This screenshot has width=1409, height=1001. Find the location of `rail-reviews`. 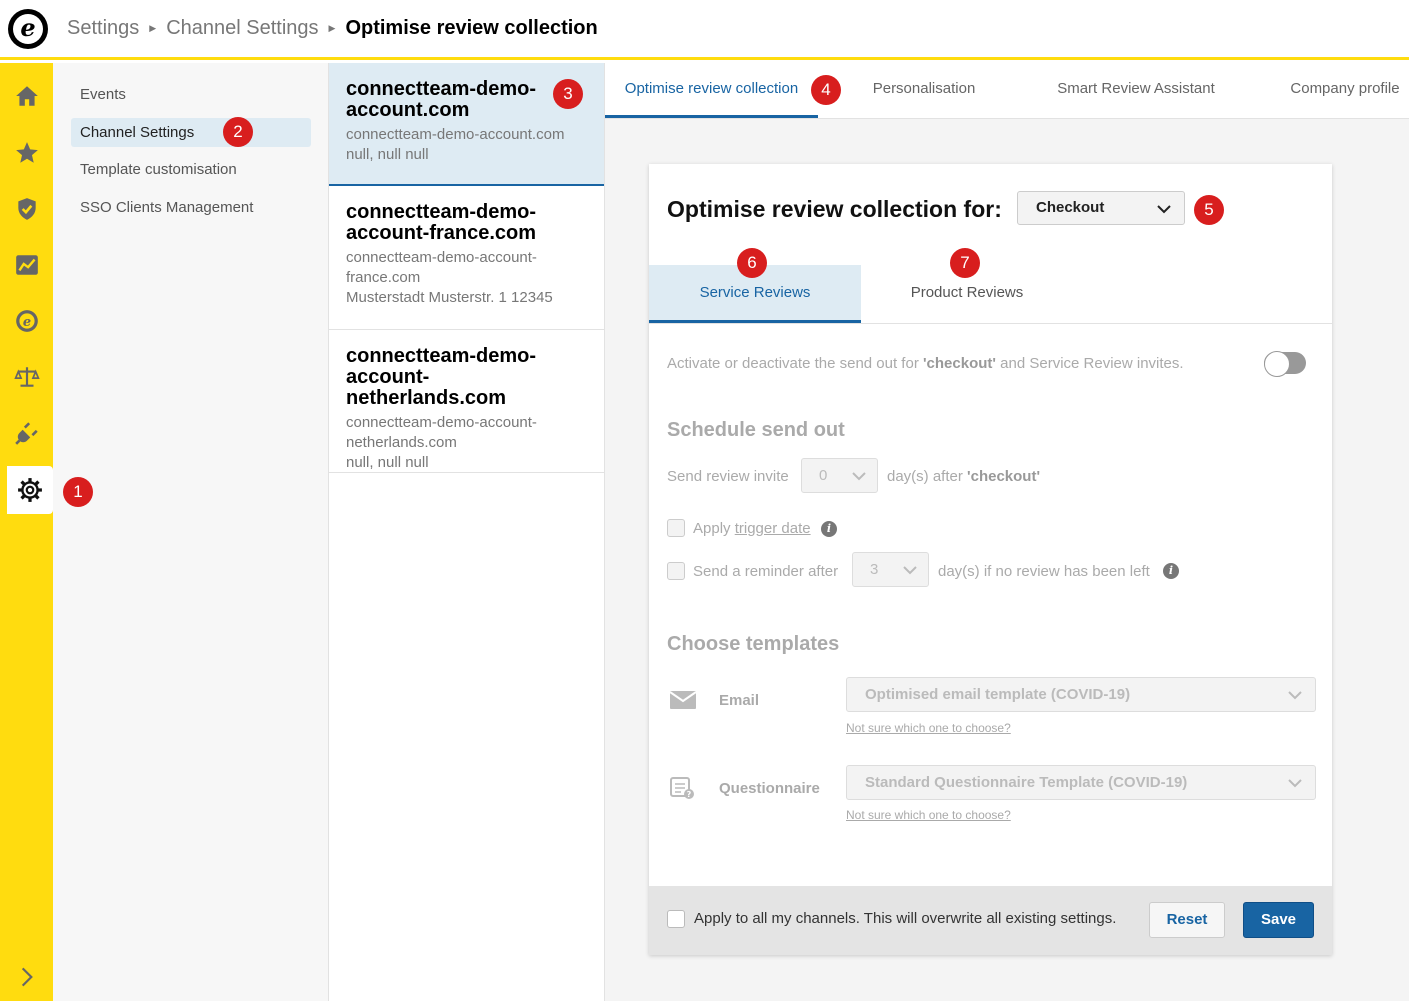

rail-reviews is located at coordinates (26, 153).